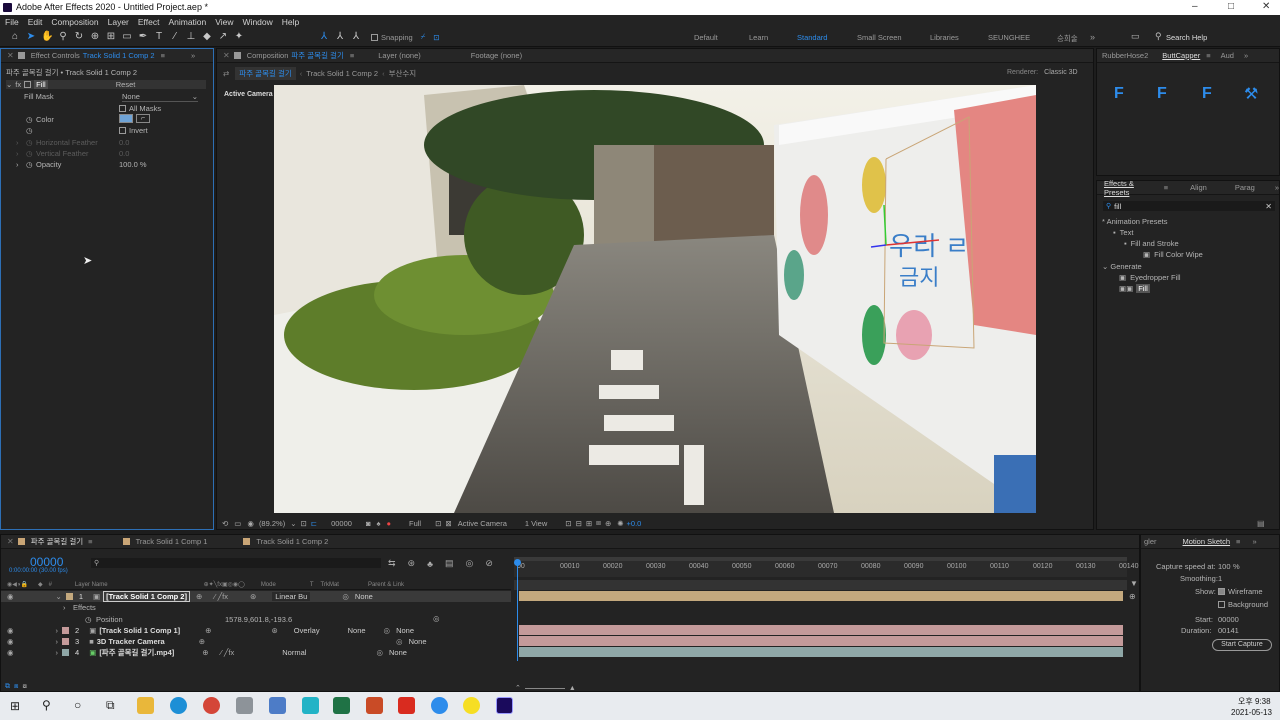 This screenshot has width=1280, height=720. Describe the element at coordinates (620, 523) in the screenshot. I see `exposure-icon: ✺` at that location.